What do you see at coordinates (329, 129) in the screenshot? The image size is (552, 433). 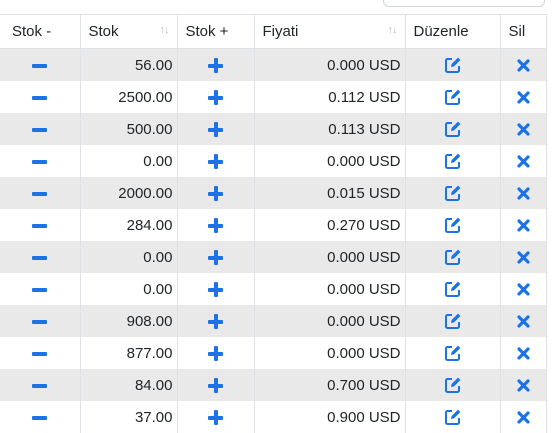 I see `price-value: 0.113 USD` at bounding box center [329, 129].